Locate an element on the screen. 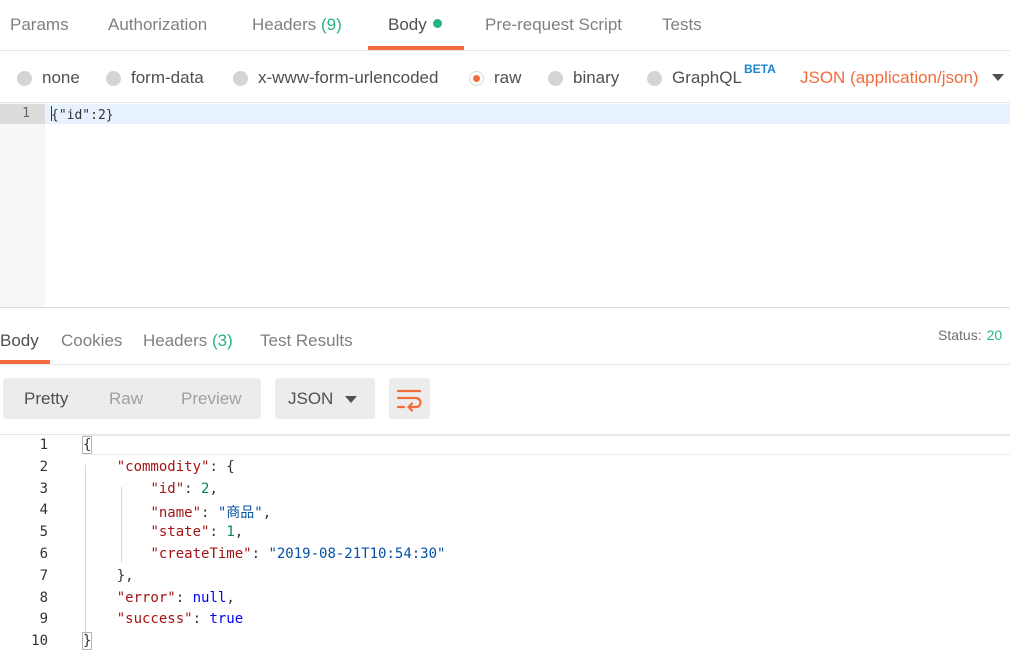 The image size is (1010, 654). tab-tests: Tests is located at coordinates (682, 25).